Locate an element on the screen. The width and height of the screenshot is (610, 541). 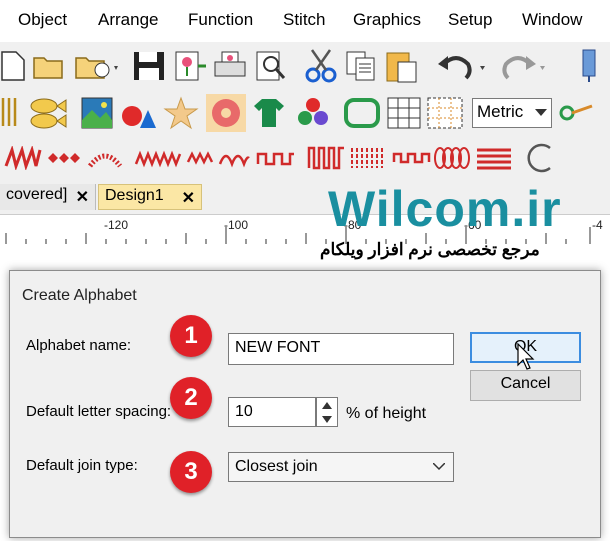
menu-graphics: Graphics is located at coordinates (387, 20).